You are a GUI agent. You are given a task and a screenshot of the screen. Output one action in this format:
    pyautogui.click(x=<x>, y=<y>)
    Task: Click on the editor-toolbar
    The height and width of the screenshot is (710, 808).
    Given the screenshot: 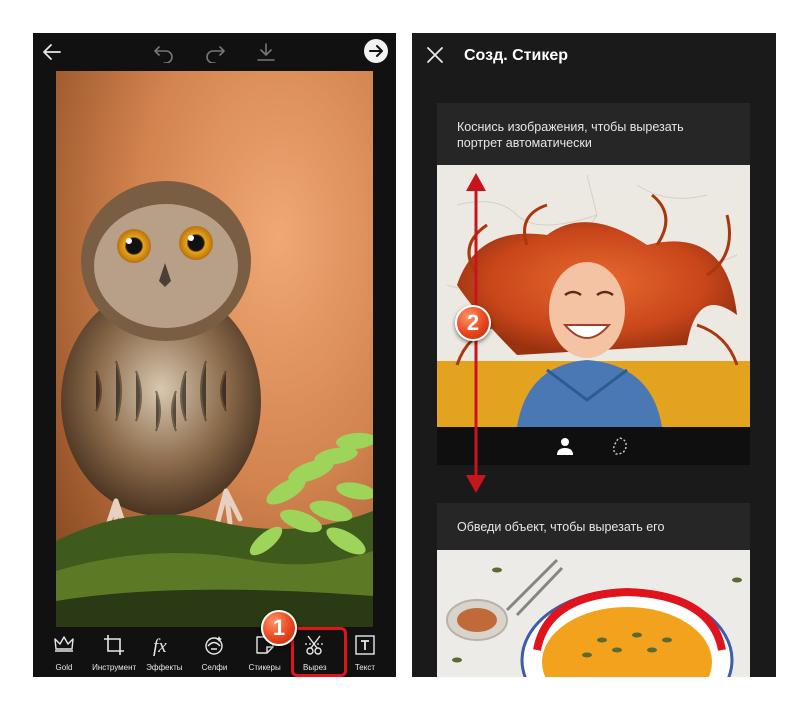 What is the action you would take?
    pyautogui.click(x=214, y=52)
    